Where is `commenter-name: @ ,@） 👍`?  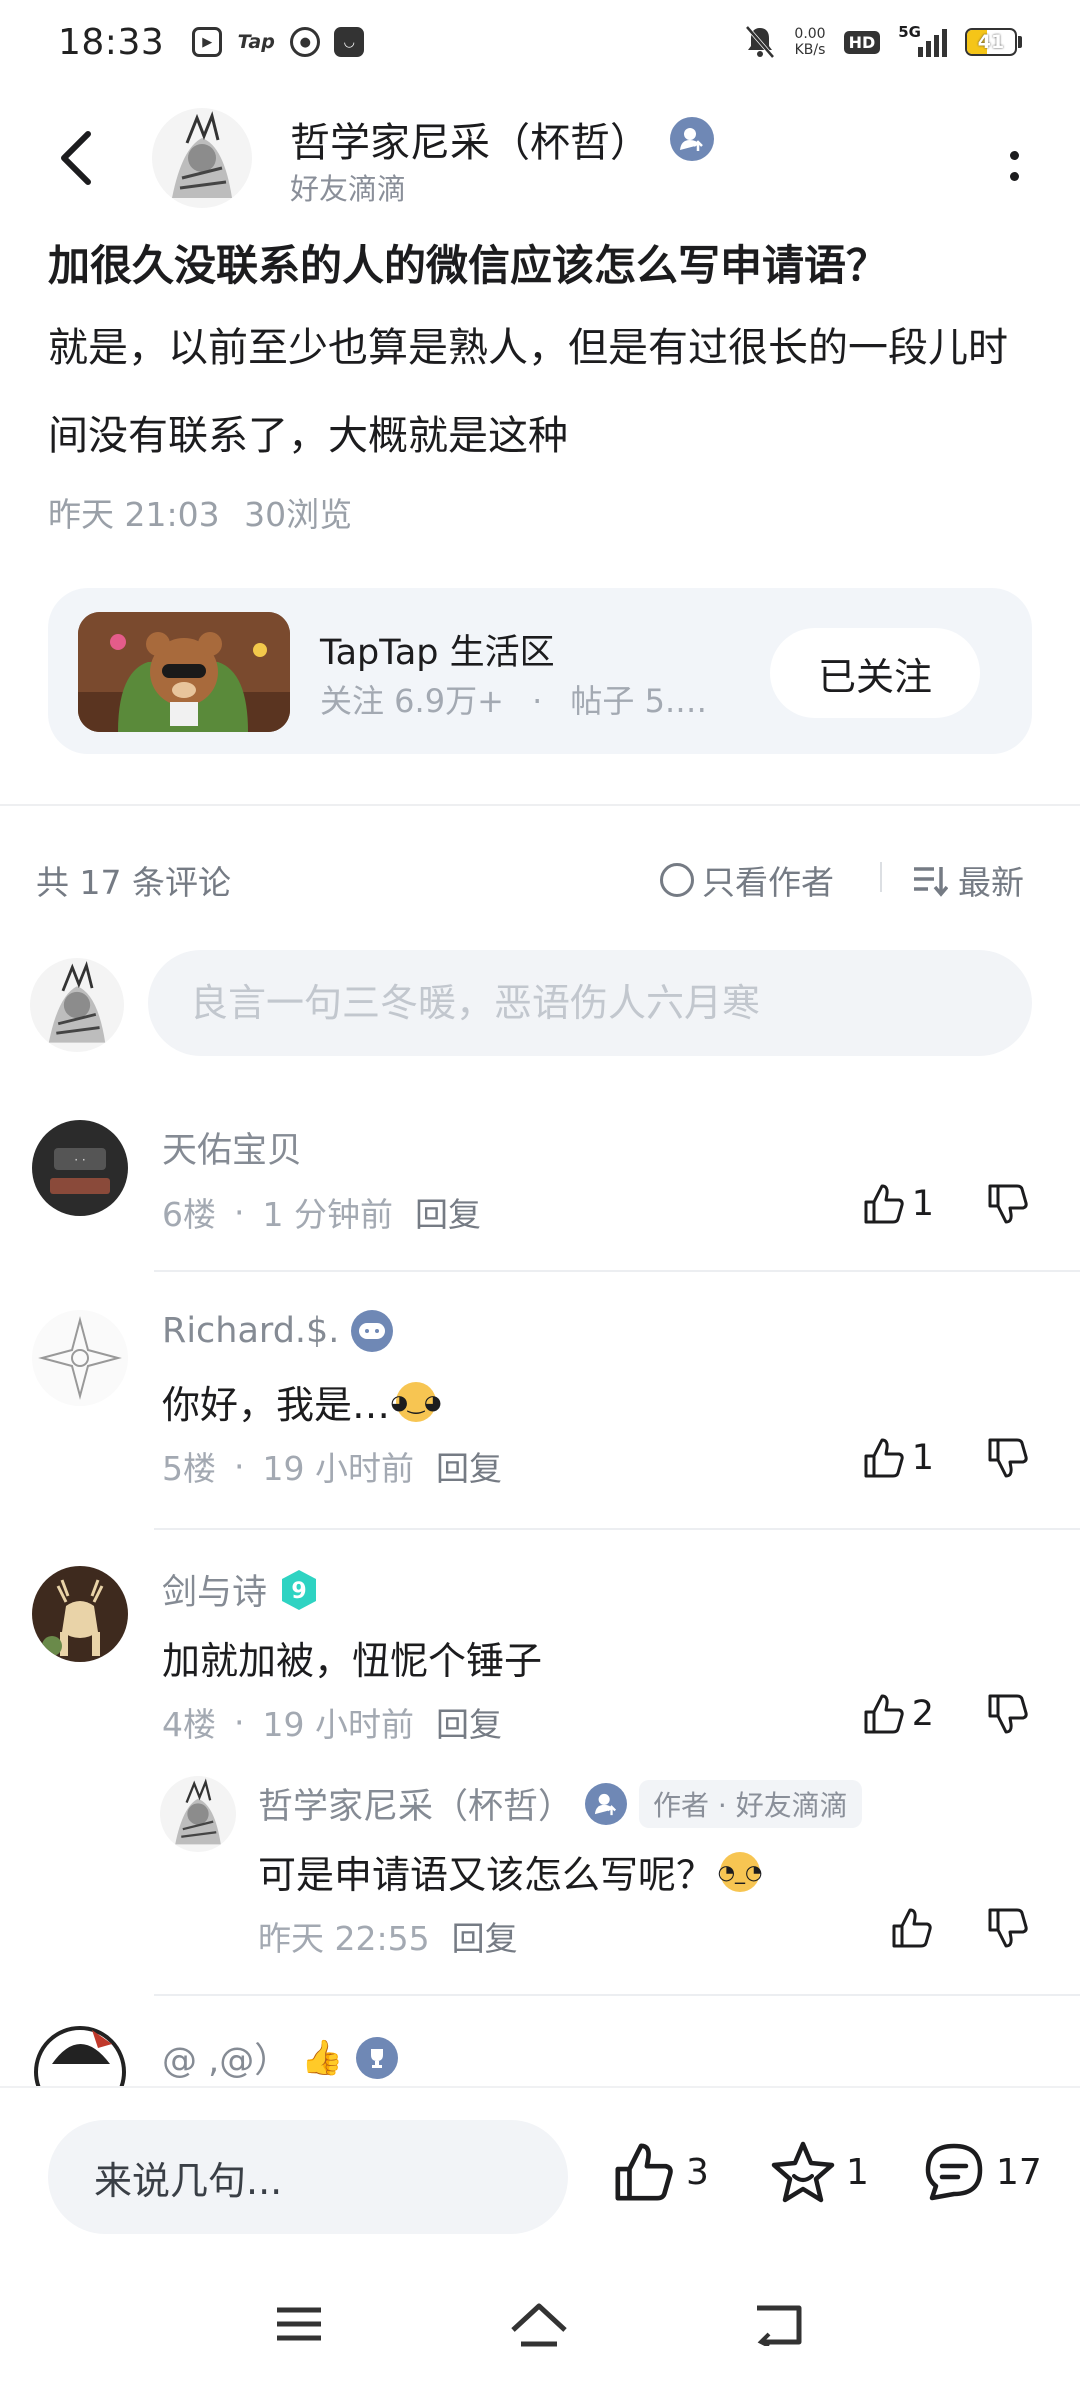 commenter-name: @ ,@） 👍 is located at coordinates (280, 2057).